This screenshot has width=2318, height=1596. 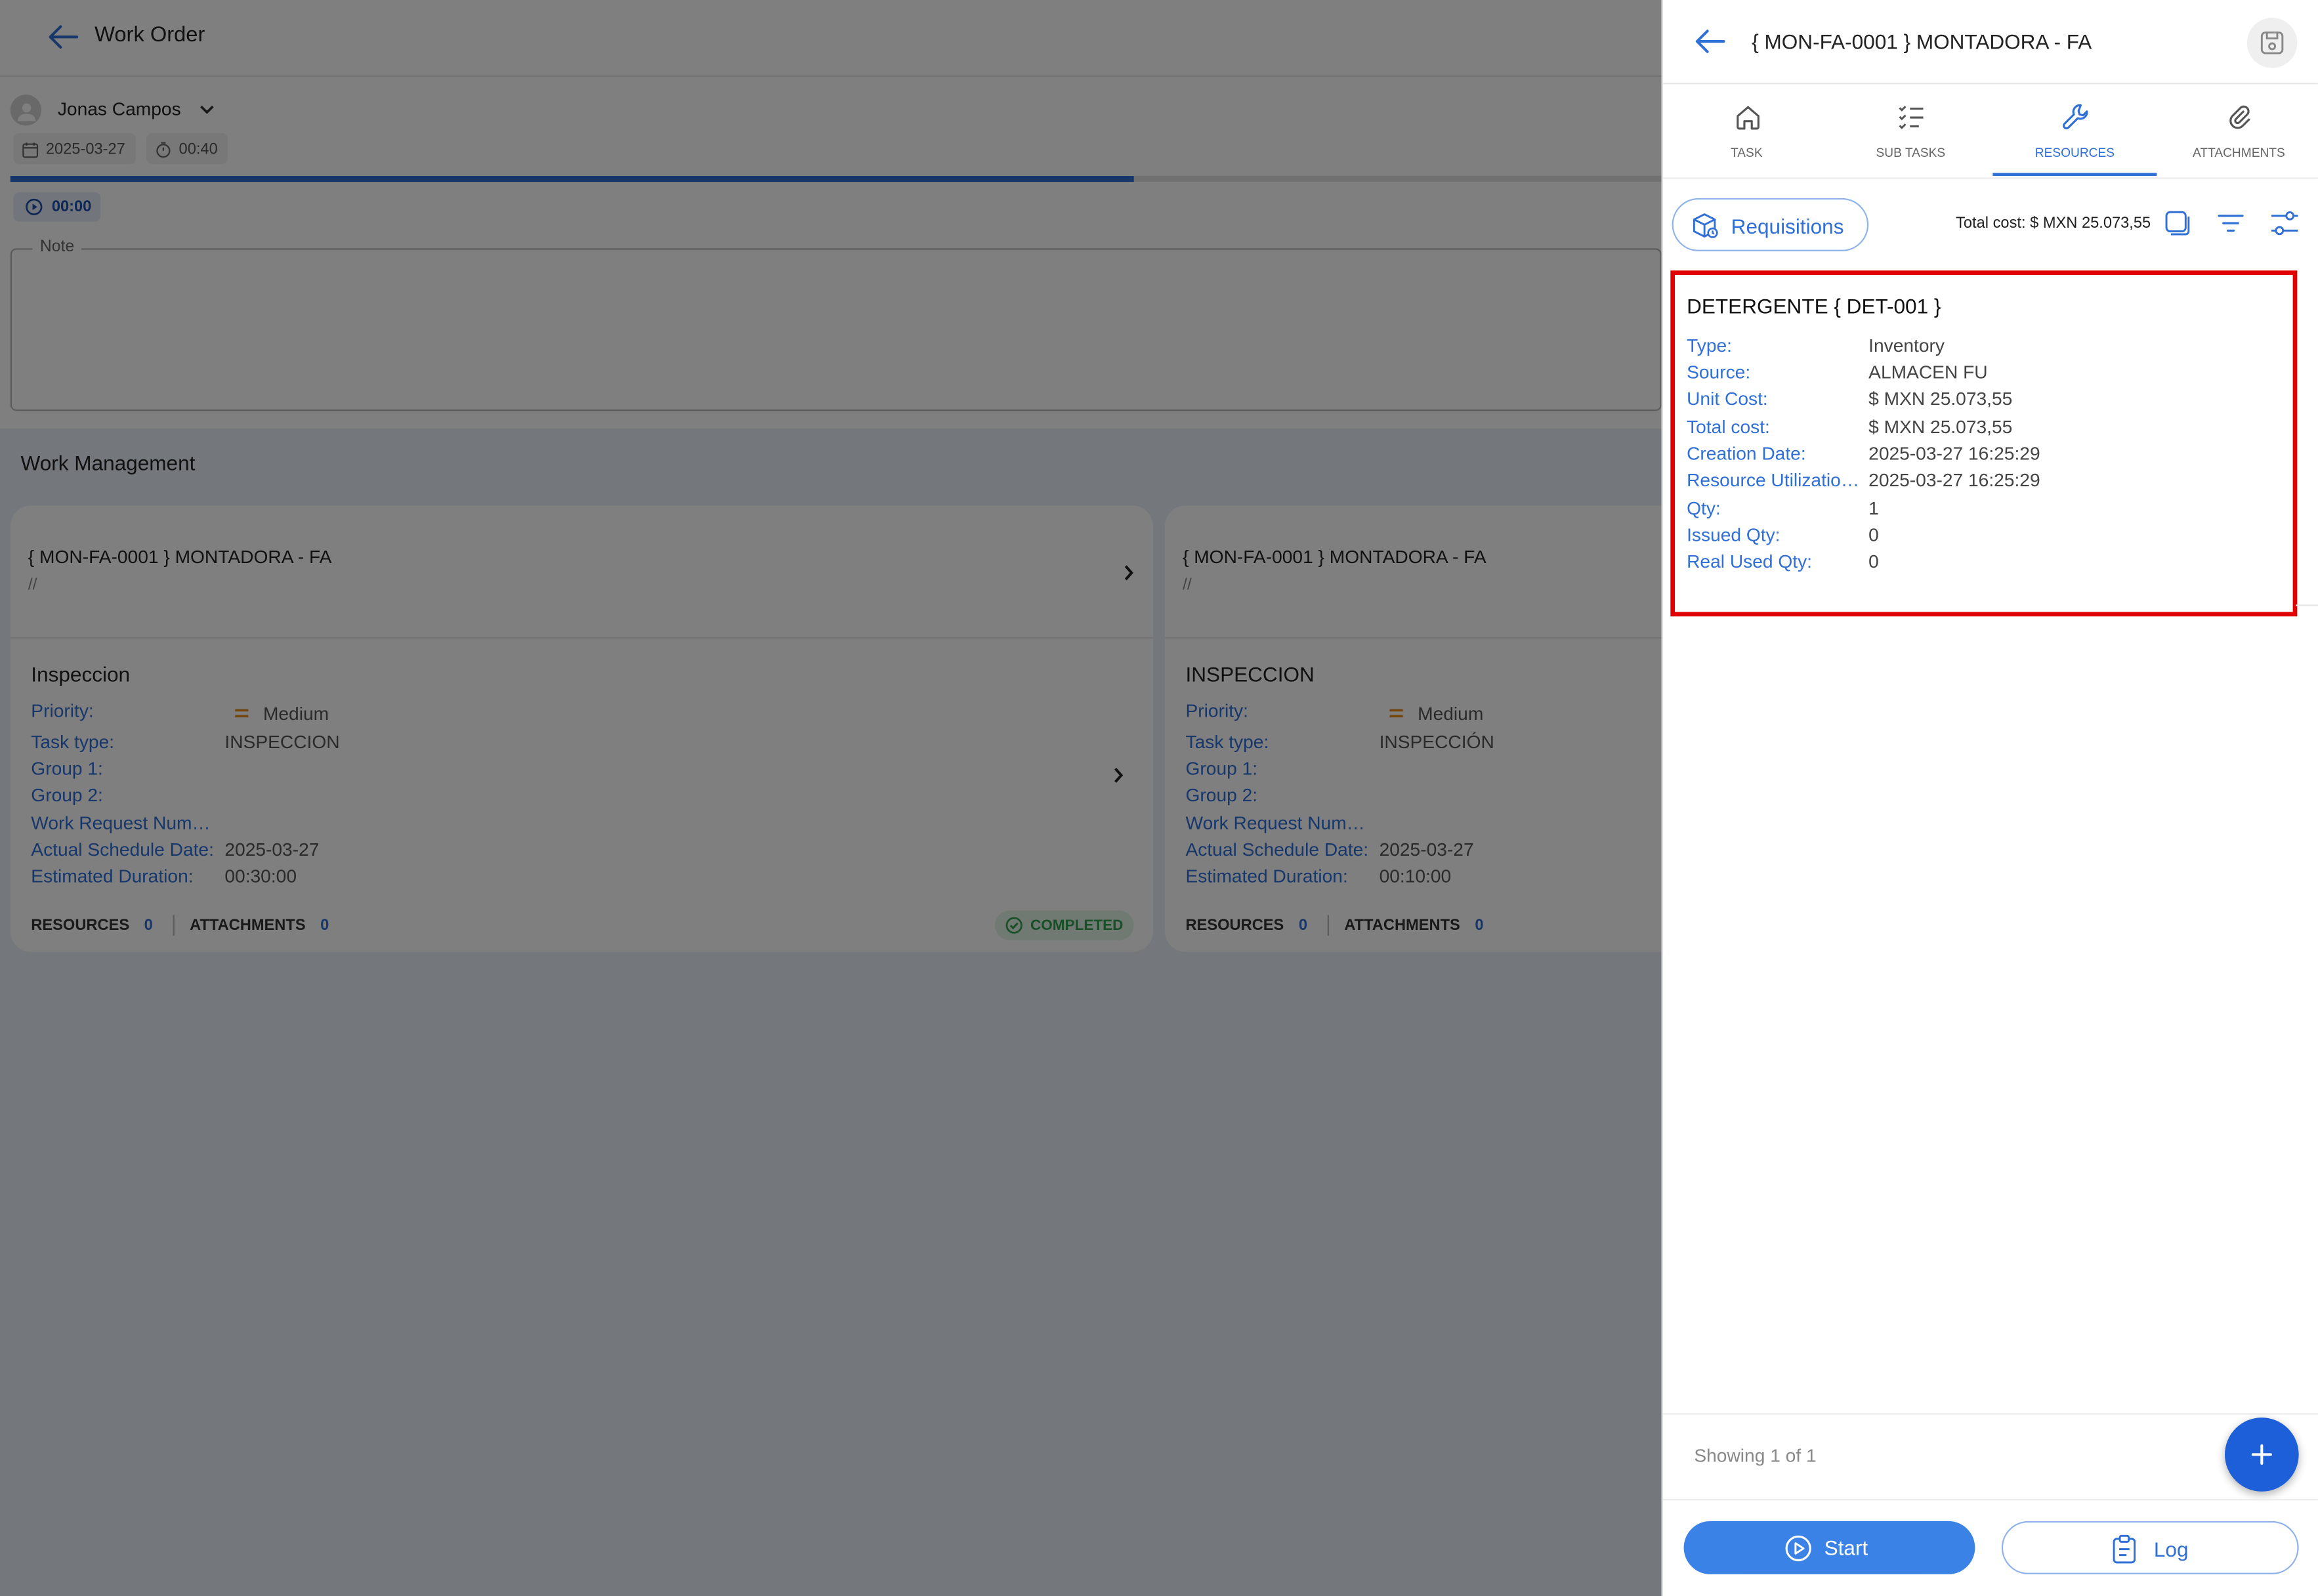 What do you see at coordinates (1750, 561) in the screenshot?
I see `field-label: Real Used Qty:` at bounding box center [1750, 561].